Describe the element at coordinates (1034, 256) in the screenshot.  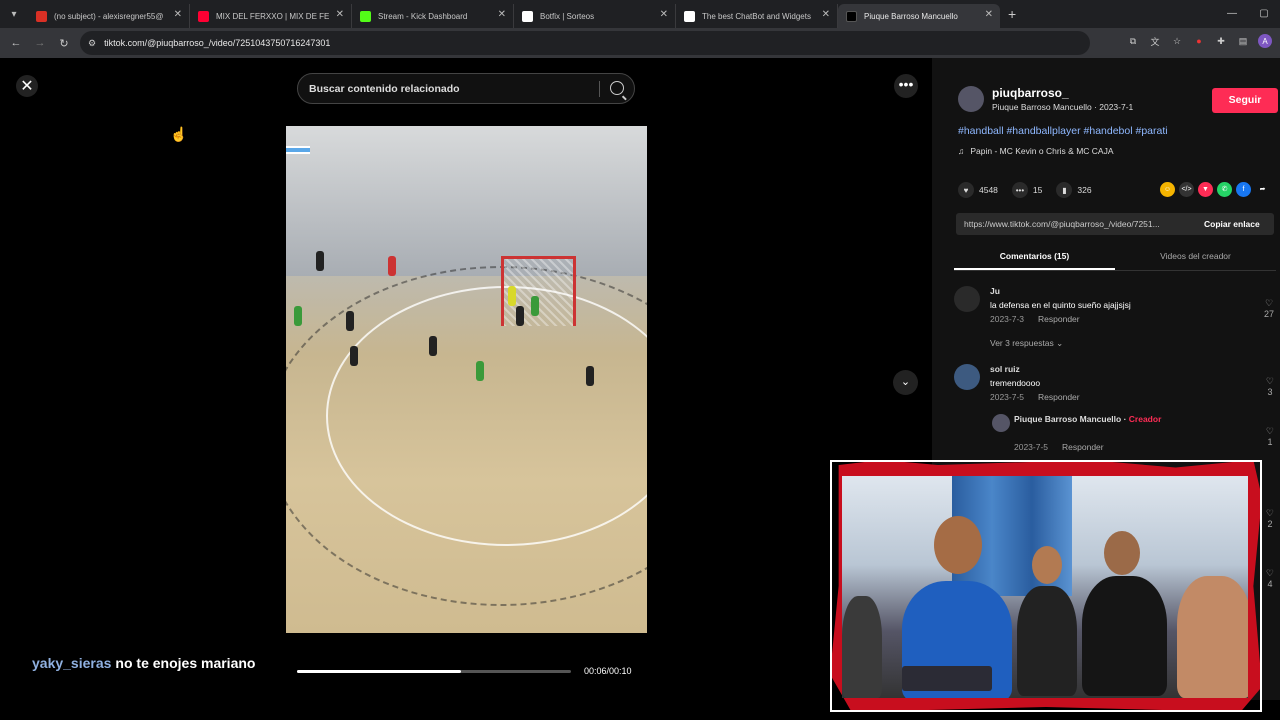
I see `tab-comments: Comentarios (15)` at that location.